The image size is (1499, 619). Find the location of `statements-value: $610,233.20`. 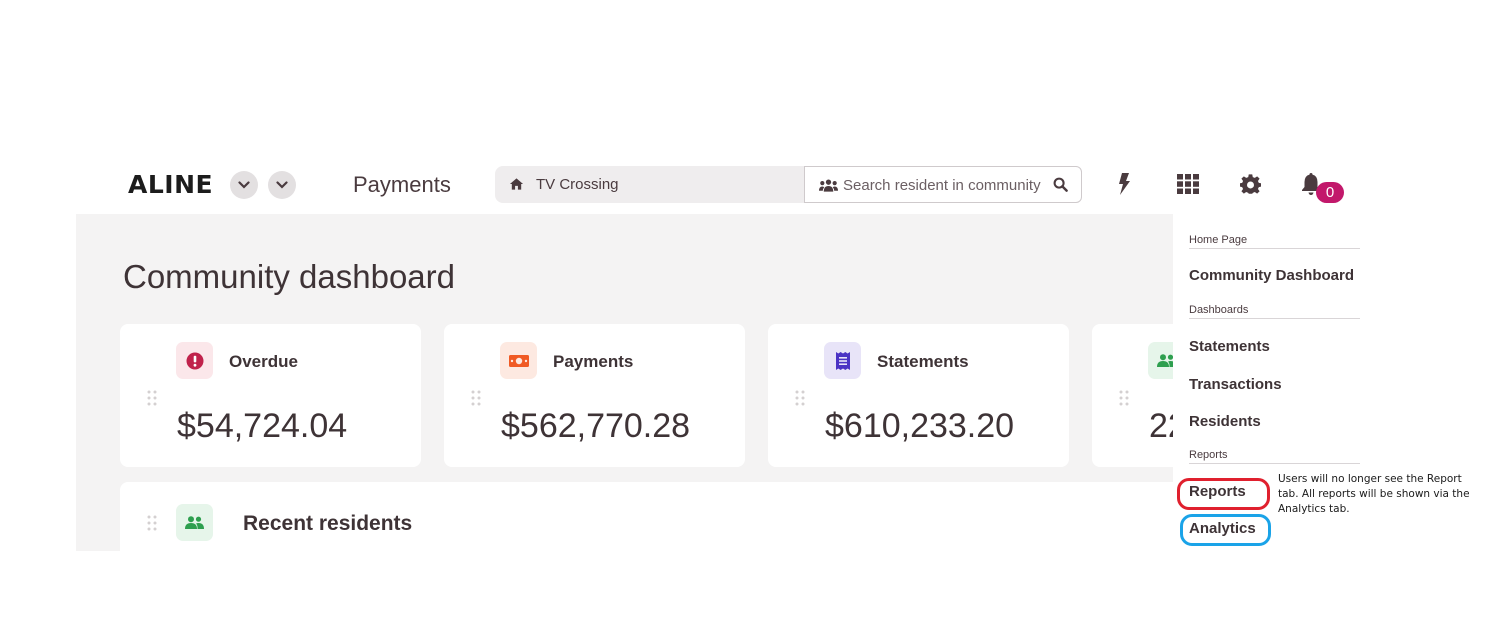

statements-value: $610,233.20 is located at coordinates (920, 426).